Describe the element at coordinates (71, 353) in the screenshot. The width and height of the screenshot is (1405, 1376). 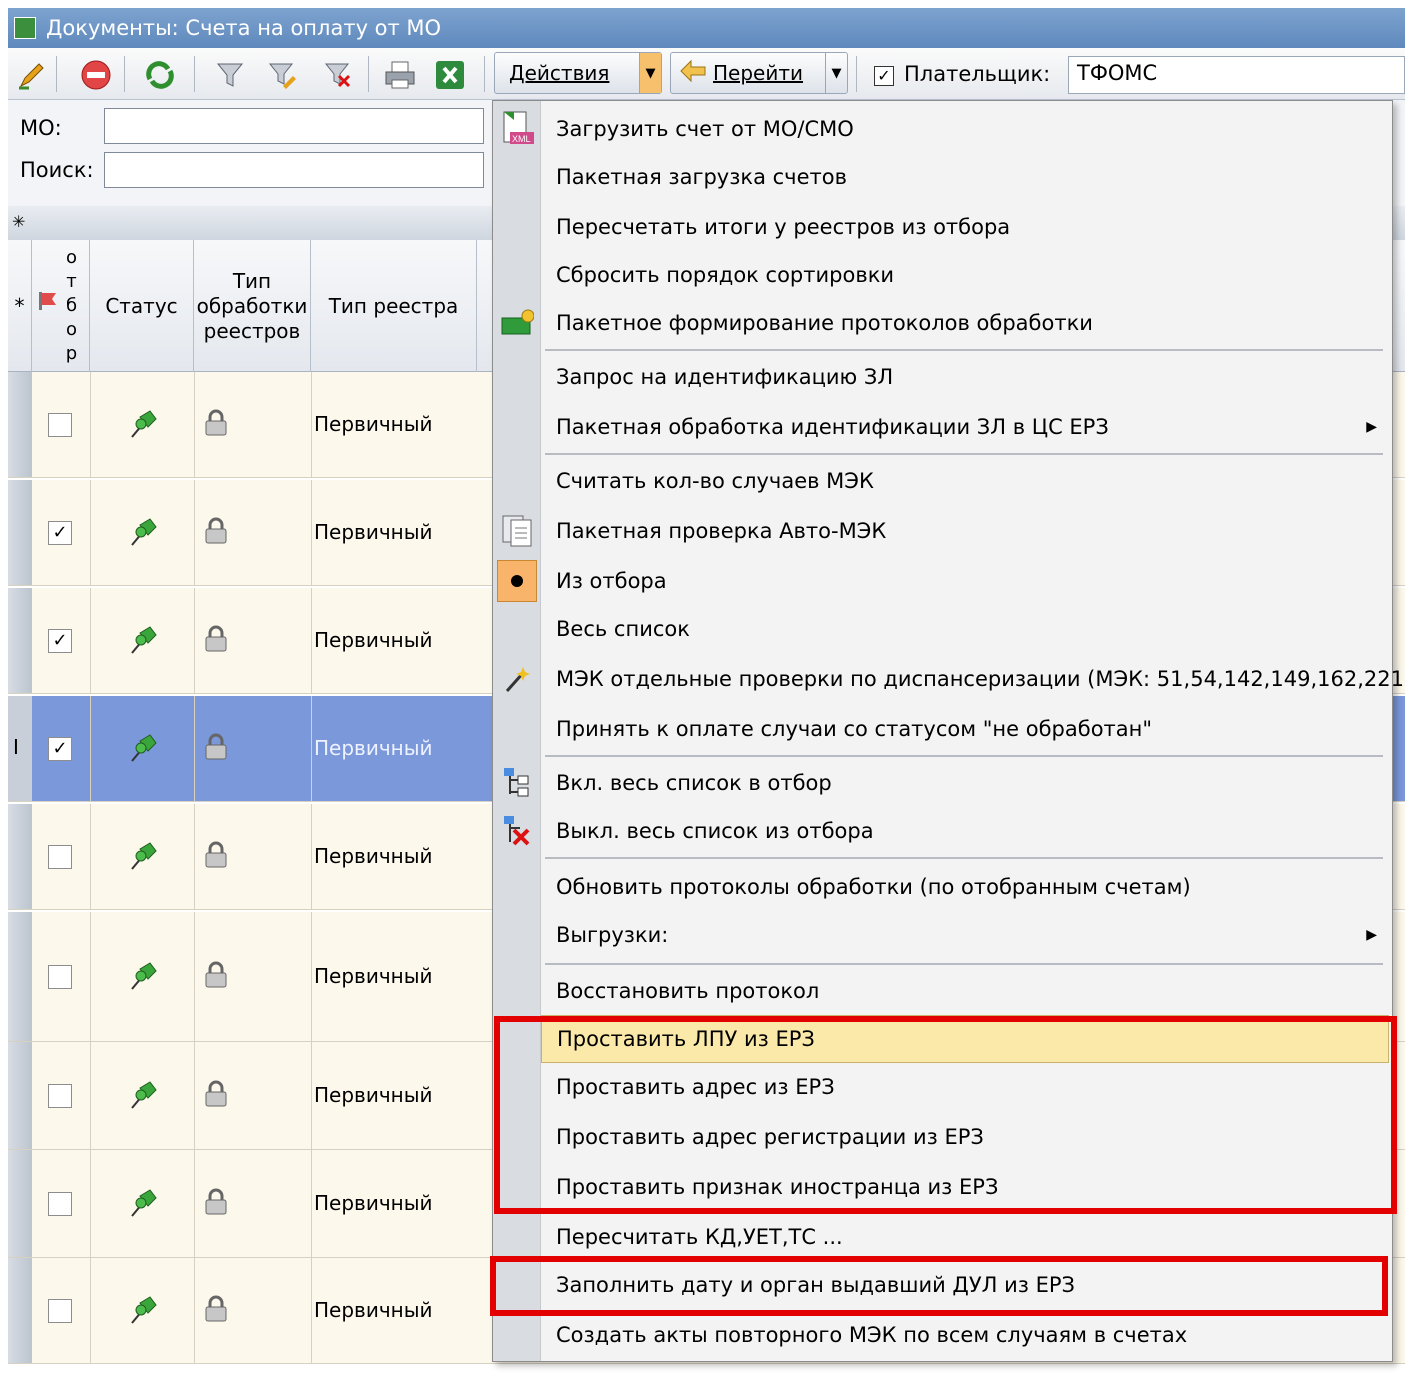
I see `col-filter-letter: р` at that location.